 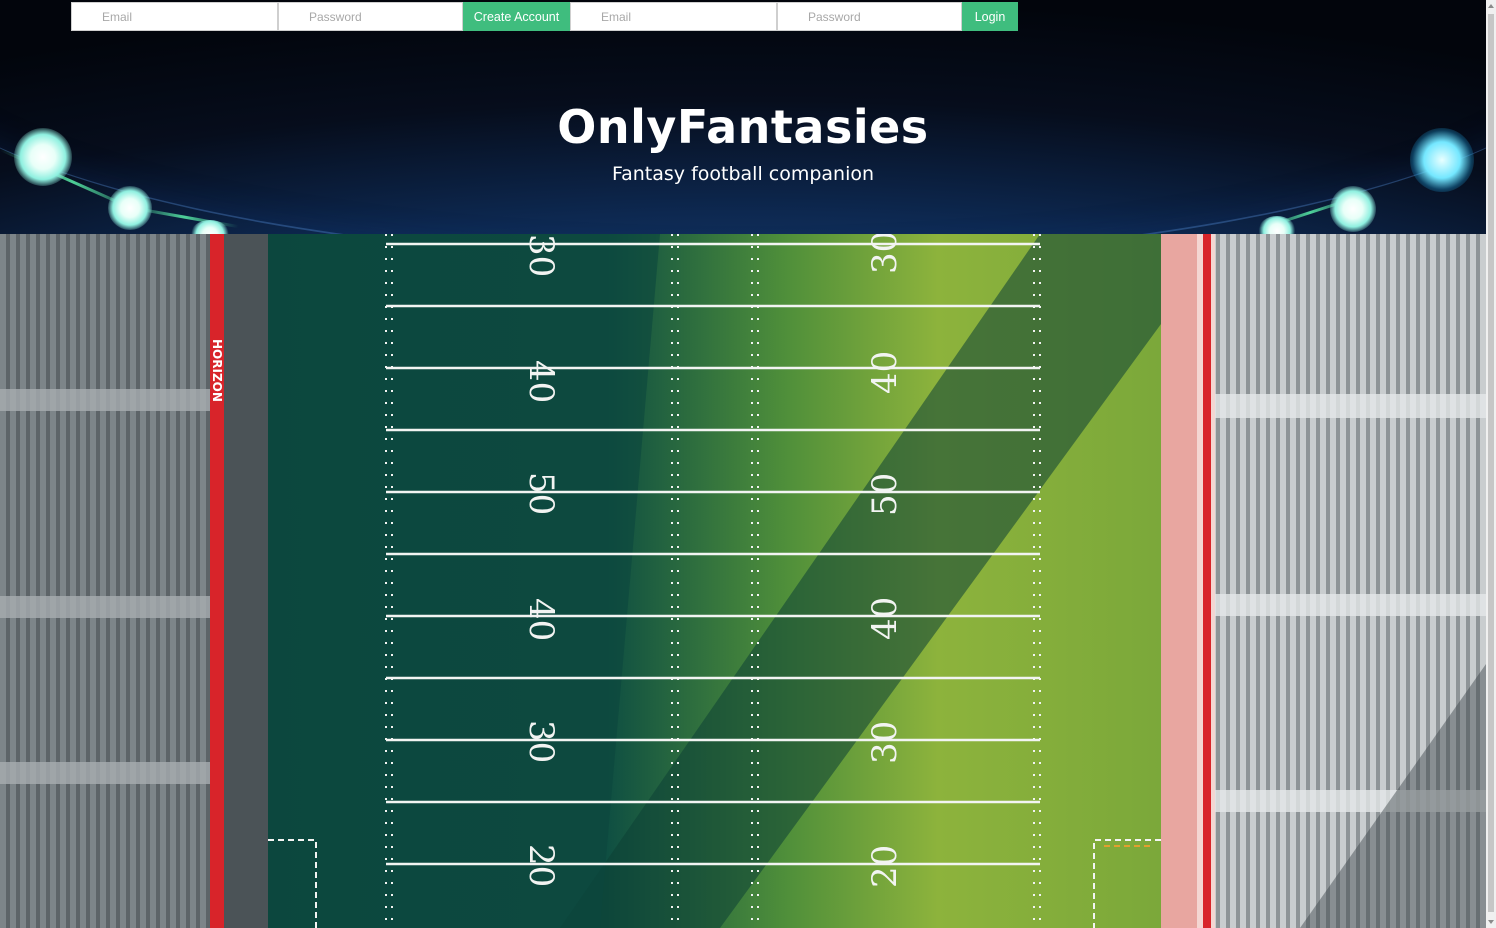 I want to click on wall-text: HORIZON, so click(x=217, y=370).